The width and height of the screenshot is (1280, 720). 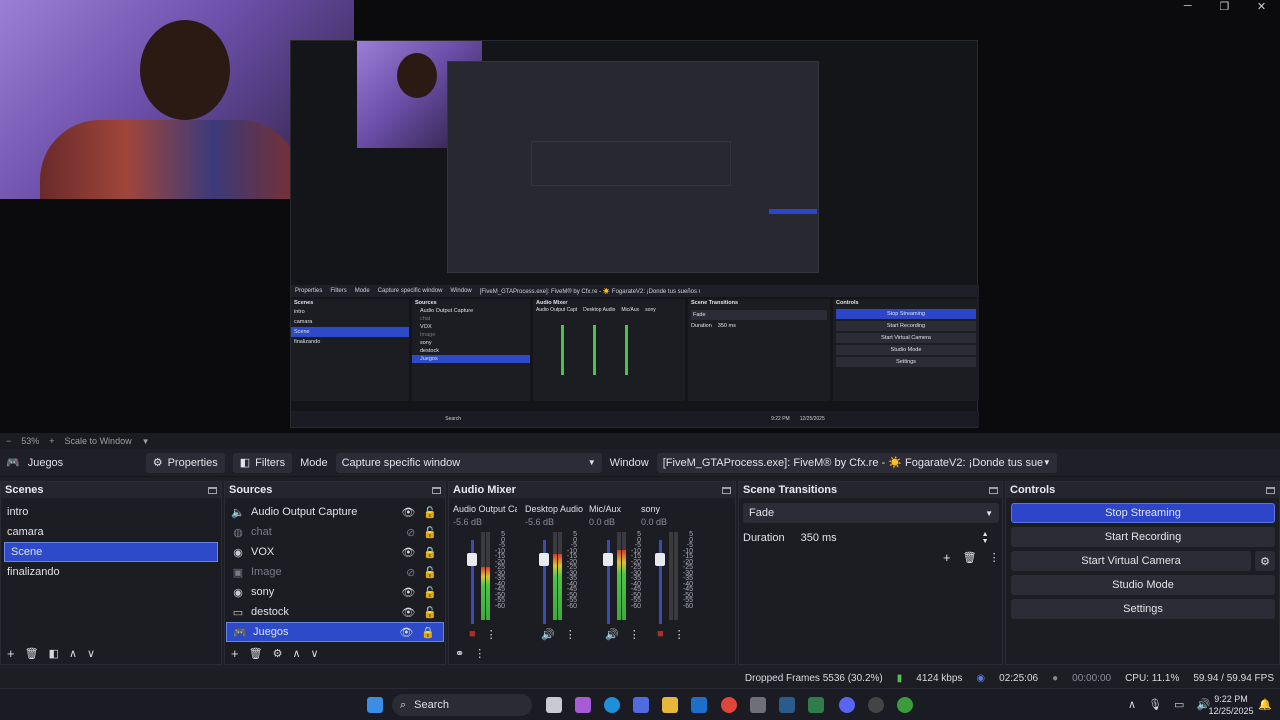 What do you see at coordinates (1143, 585) in the screenshot?
I see `studio-mode-button: Studio Mode` at bounding box center [1143, 585].